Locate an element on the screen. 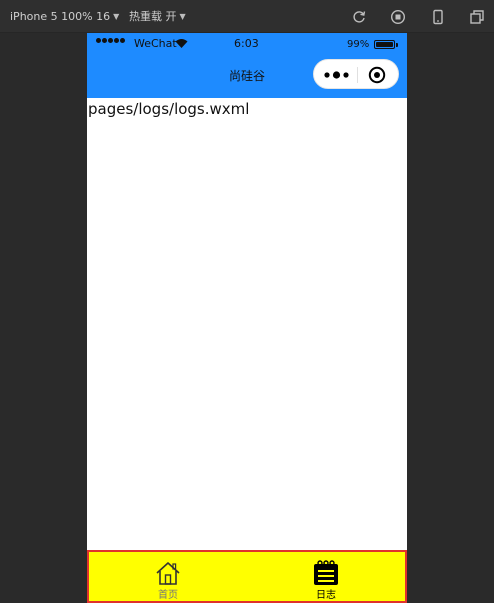 The image size is (494, 603). page-path-text: pages/logs/logs.wxml is located at coordinates (169, 109).